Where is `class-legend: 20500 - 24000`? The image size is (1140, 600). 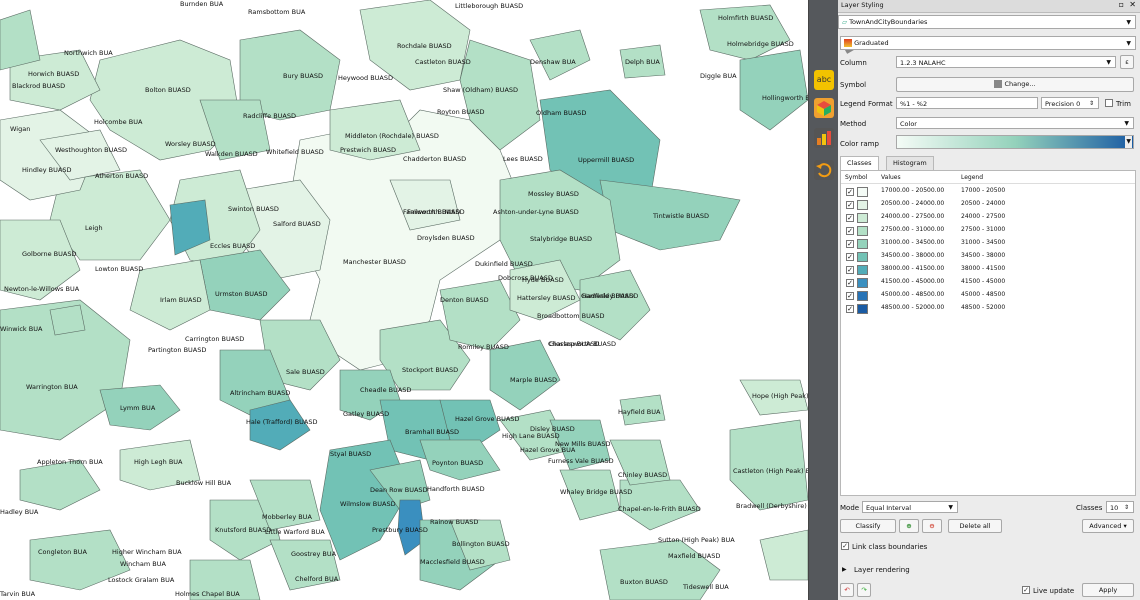 class-legend: 20500 - 24000 is located at coordinates (983, 203).